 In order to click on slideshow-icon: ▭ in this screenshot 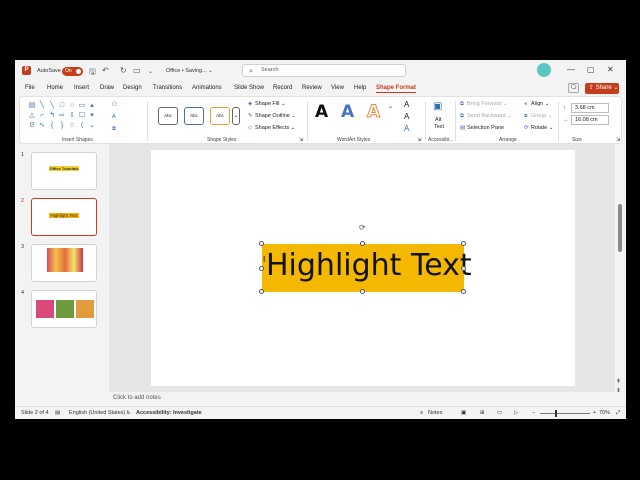, I will do `click(137, 70)`.